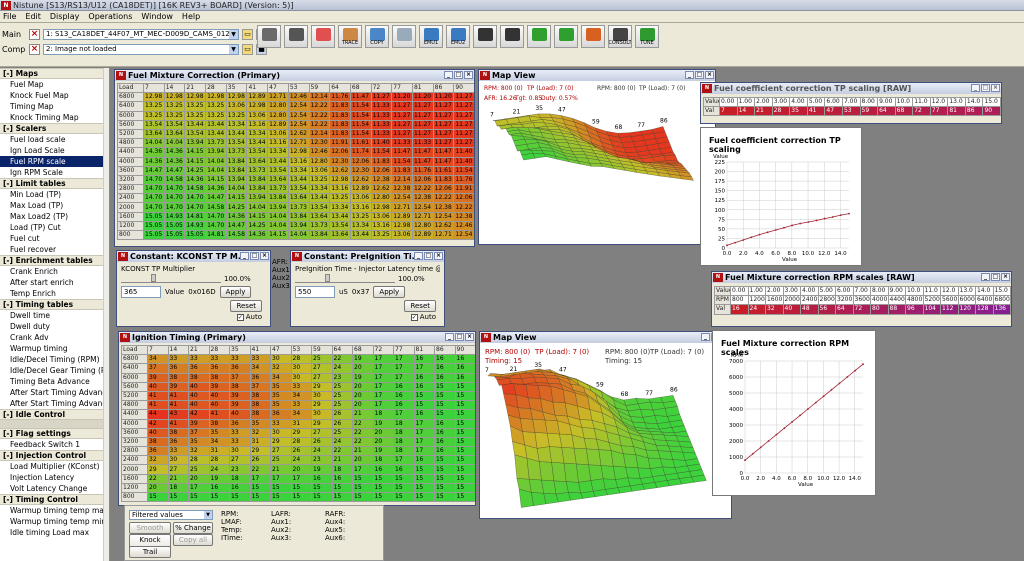  What do you see at coordinates (844, 309) in the screenshot?
I see `table-cell: 64` at bounding box center [844, 309].